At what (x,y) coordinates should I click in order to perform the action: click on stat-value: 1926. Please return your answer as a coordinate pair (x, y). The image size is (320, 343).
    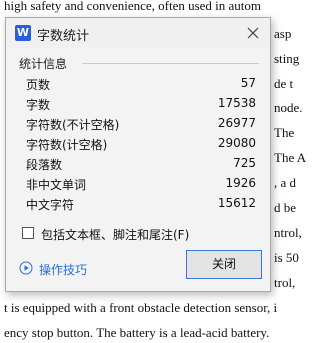
    Looking at the image, I should click on (240, 183).